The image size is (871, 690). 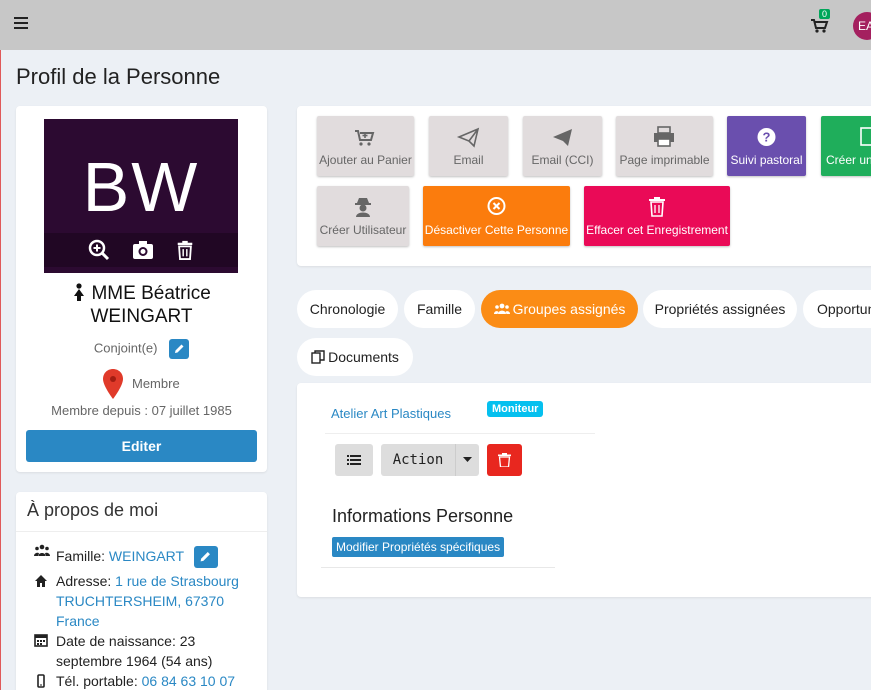 I want to click on action-dropdown-toggle, so click(x=467, y=460).